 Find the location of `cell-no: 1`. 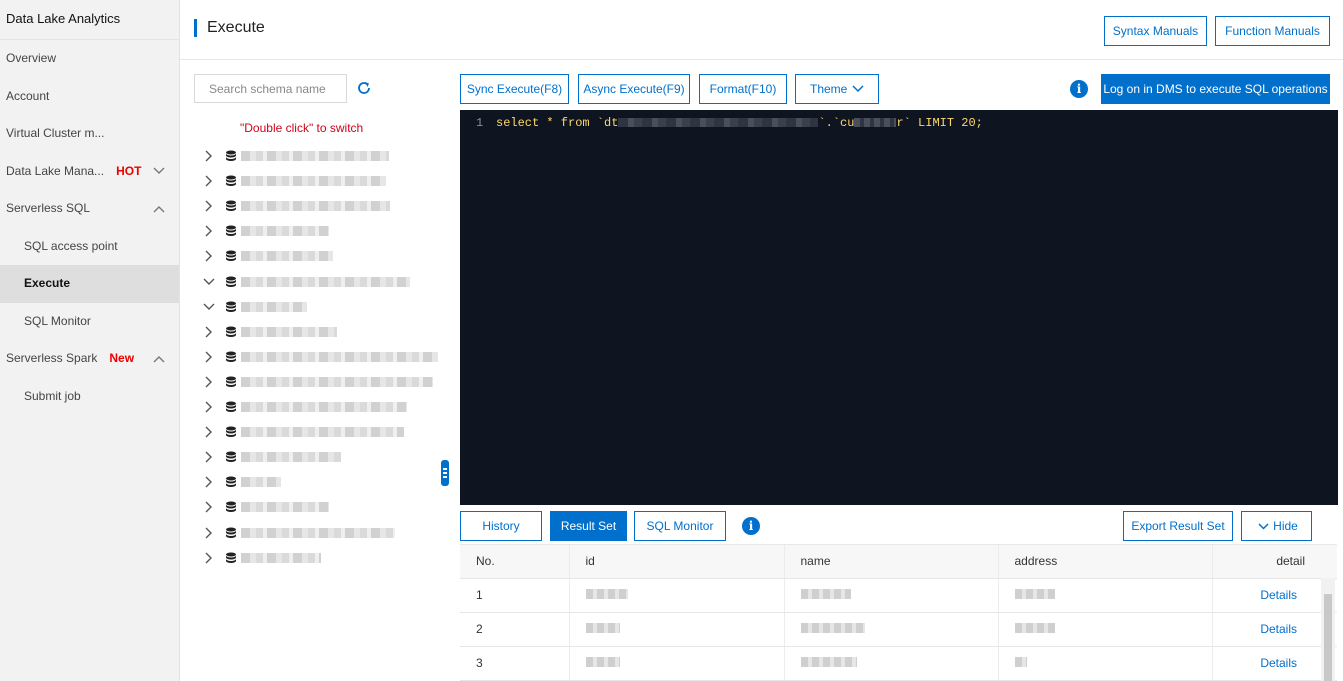

cell-no: 1 is located at coordinates (515, 595).